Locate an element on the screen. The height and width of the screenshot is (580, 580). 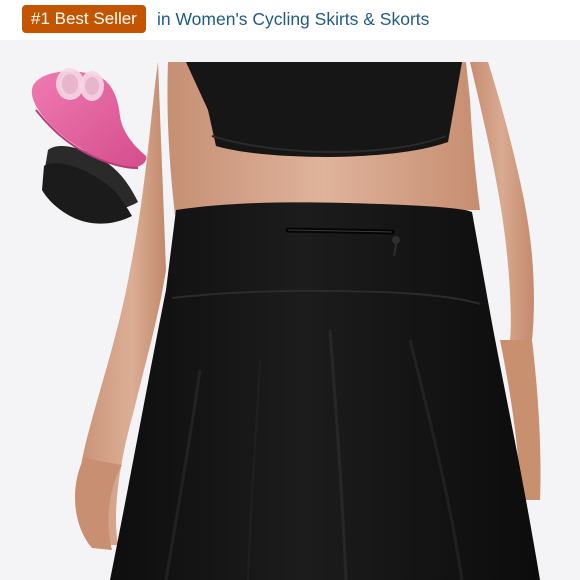
category-link: in Women's Cycling Skirts & Skorts is located at coordinates (293, 19).